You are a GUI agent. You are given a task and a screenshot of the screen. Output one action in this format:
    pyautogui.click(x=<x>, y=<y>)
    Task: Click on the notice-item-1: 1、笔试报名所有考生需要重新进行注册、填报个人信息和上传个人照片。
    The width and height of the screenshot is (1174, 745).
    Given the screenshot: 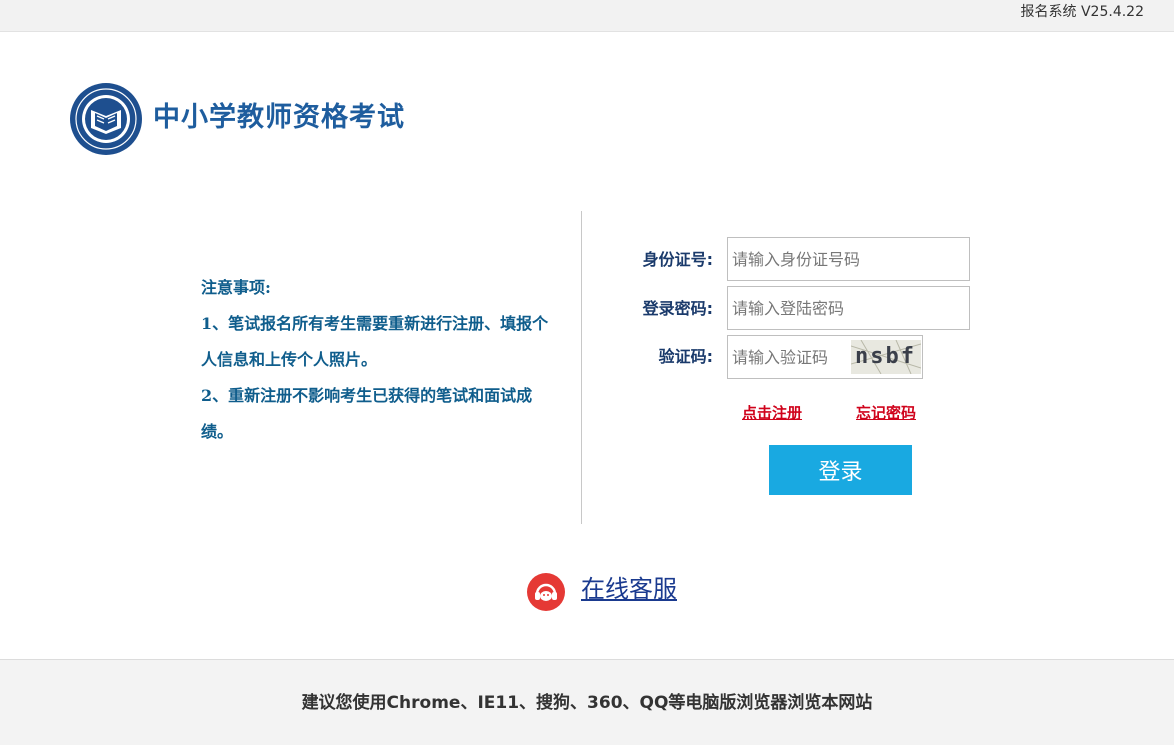 What is the action you would take?
    pyautogui.click(x=375, y=341)
    